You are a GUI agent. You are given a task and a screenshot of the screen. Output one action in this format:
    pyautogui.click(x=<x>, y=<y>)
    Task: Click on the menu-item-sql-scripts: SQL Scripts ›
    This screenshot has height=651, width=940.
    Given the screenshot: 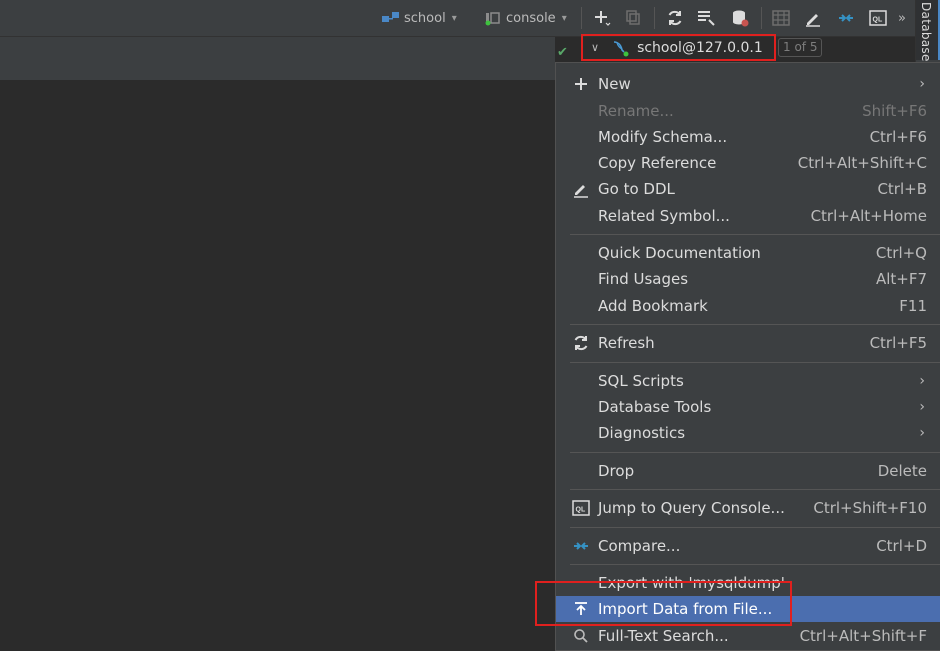 What is the action you would take?
    pyautogui.click(x=748, y=381)
    